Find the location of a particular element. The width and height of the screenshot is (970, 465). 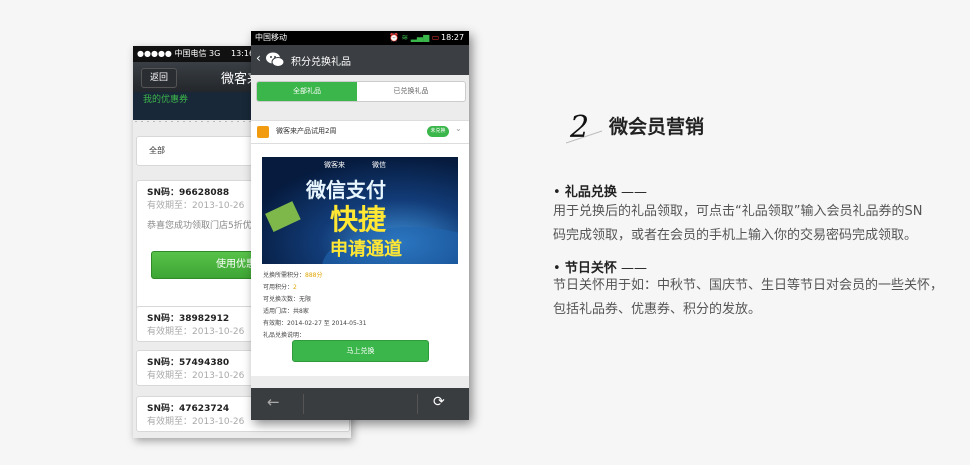

description-line: 节日关怀用于如：中秋节、国庆节、生日等节日对会员的一些关怀， is located at coordinates (748, 285).